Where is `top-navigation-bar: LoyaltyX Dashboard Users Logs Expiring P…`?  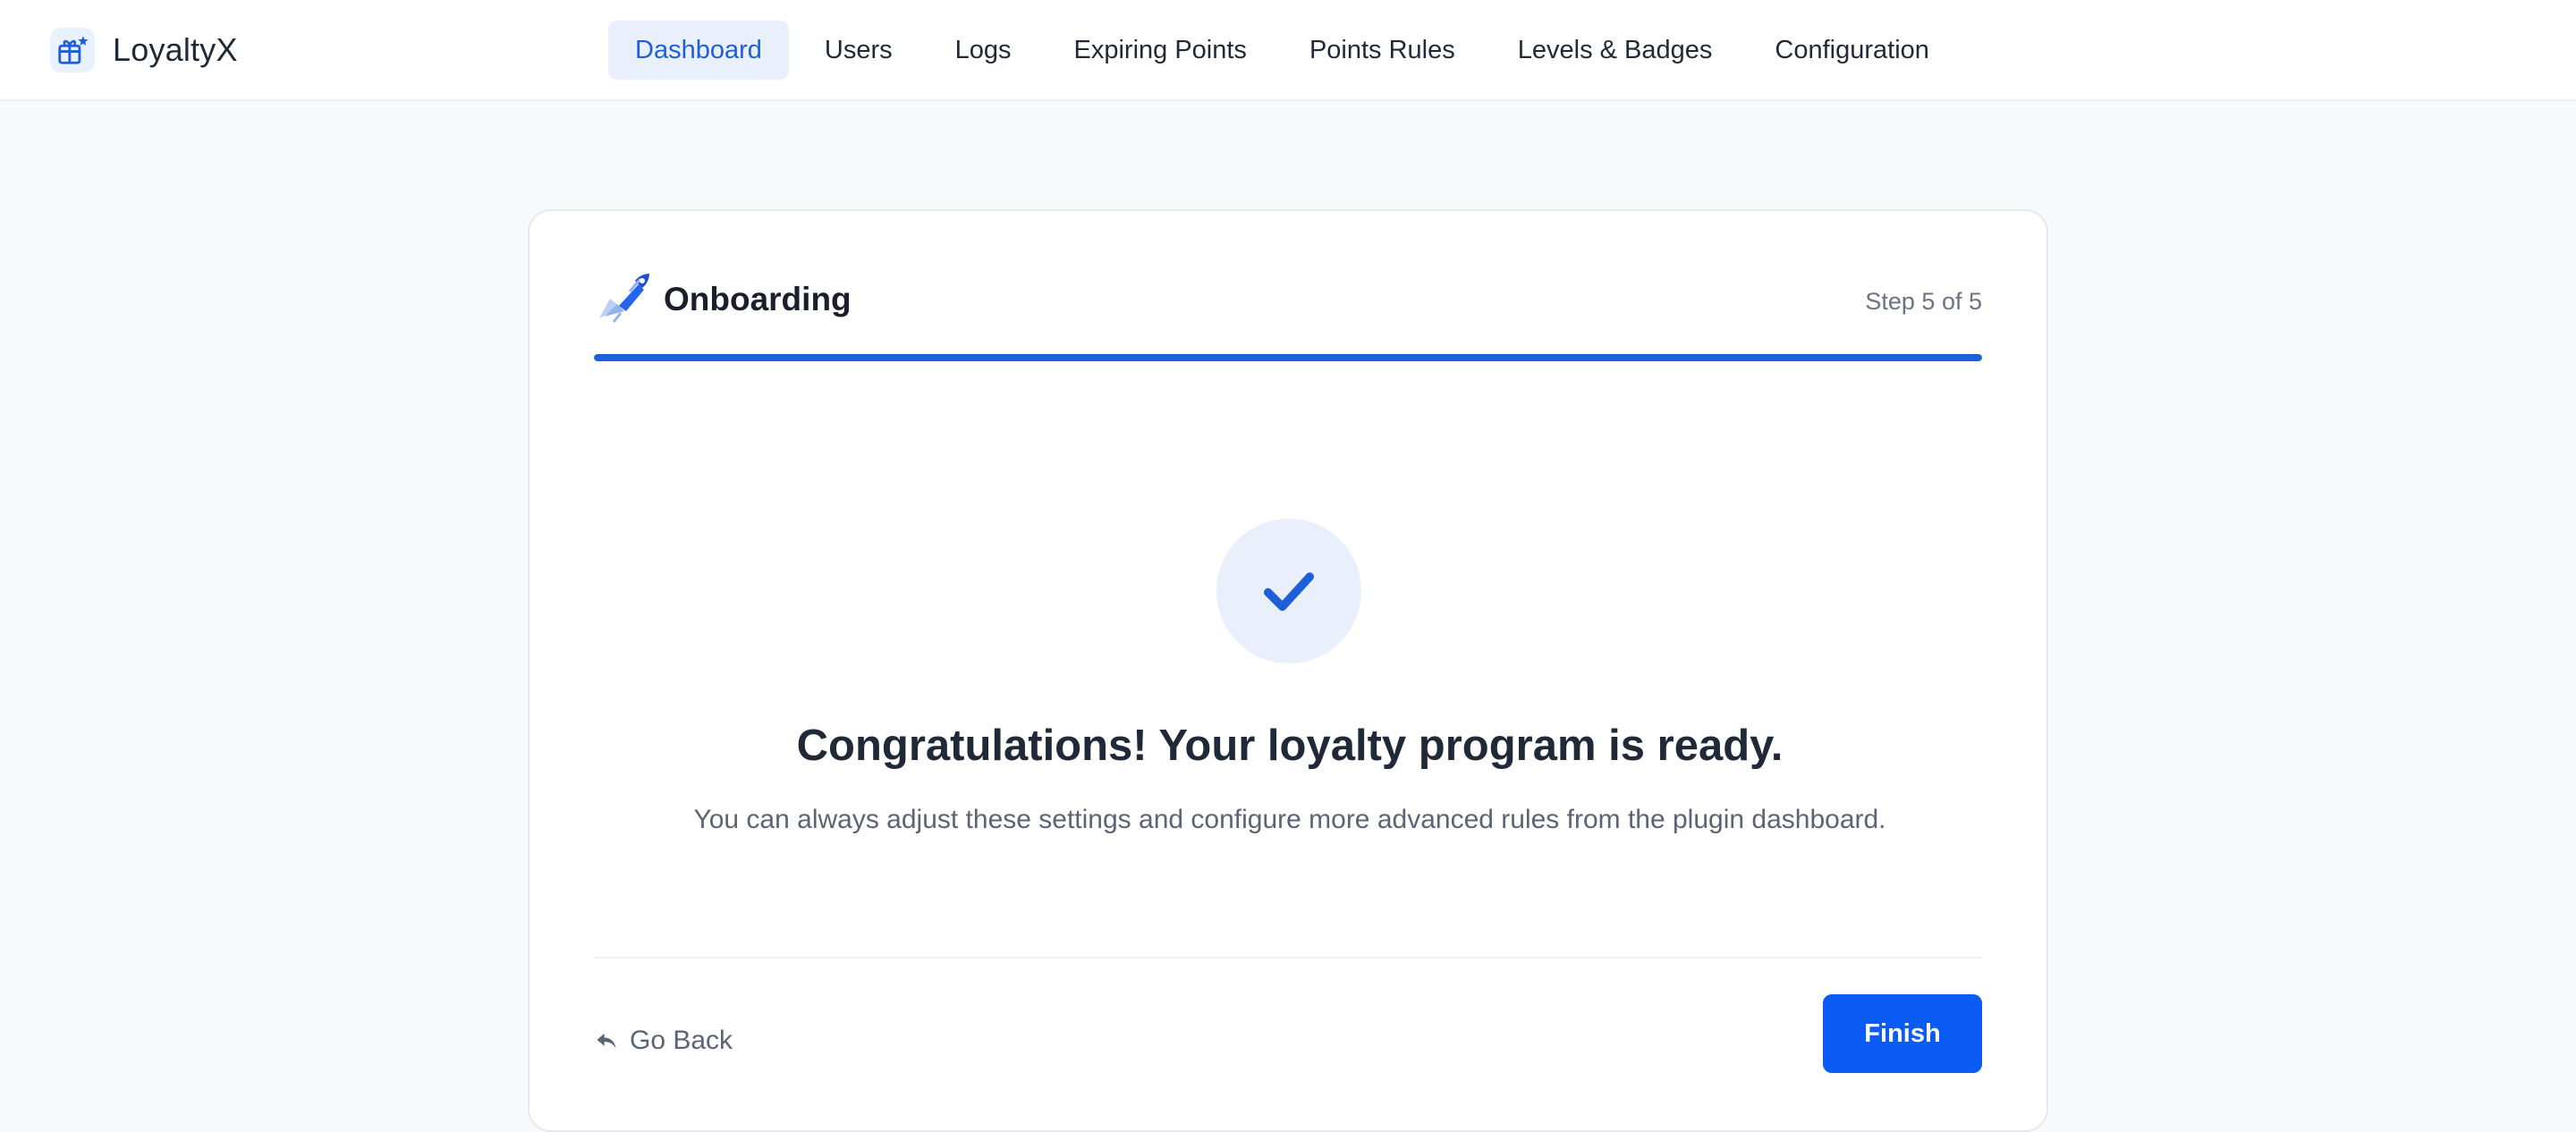
top-navigation-bar: LoyaltyX Dashboard Users Logs Expiring P… is located at coordinates (1288, 50).